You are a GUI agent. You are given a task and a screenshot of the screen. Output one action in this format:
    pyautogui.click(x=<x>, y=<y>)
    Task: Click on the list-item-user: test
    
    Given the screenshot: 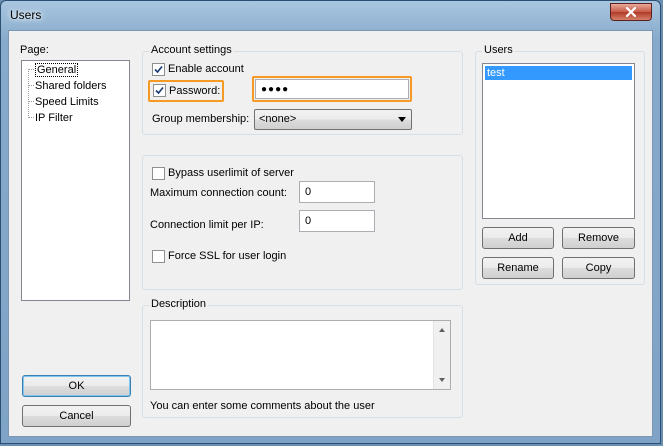 What is the action you would take?
    pyautogui.click(x=558, y=73)
    